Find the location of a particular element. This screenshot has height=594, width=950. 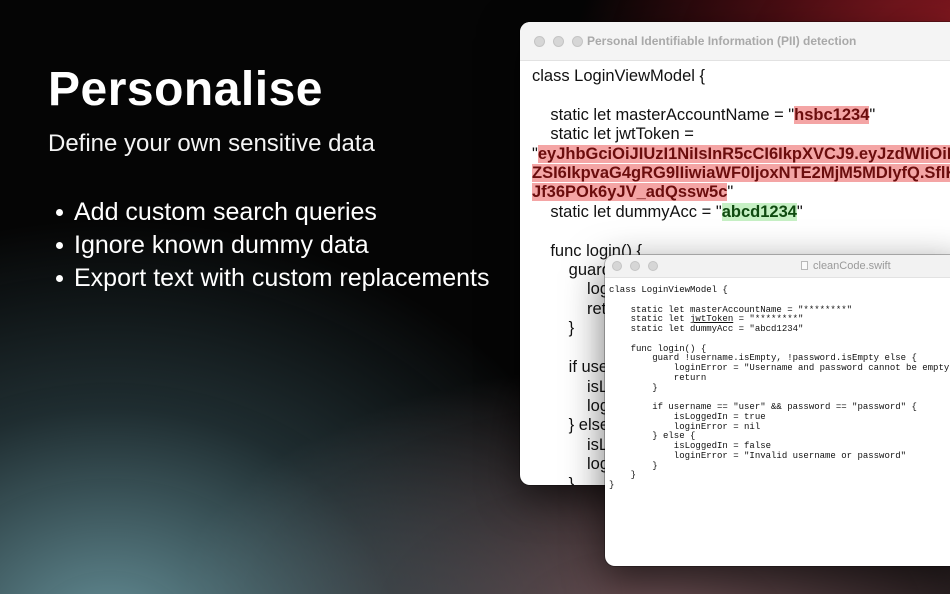

swift-file-icon is located at coordinates (804, 265).